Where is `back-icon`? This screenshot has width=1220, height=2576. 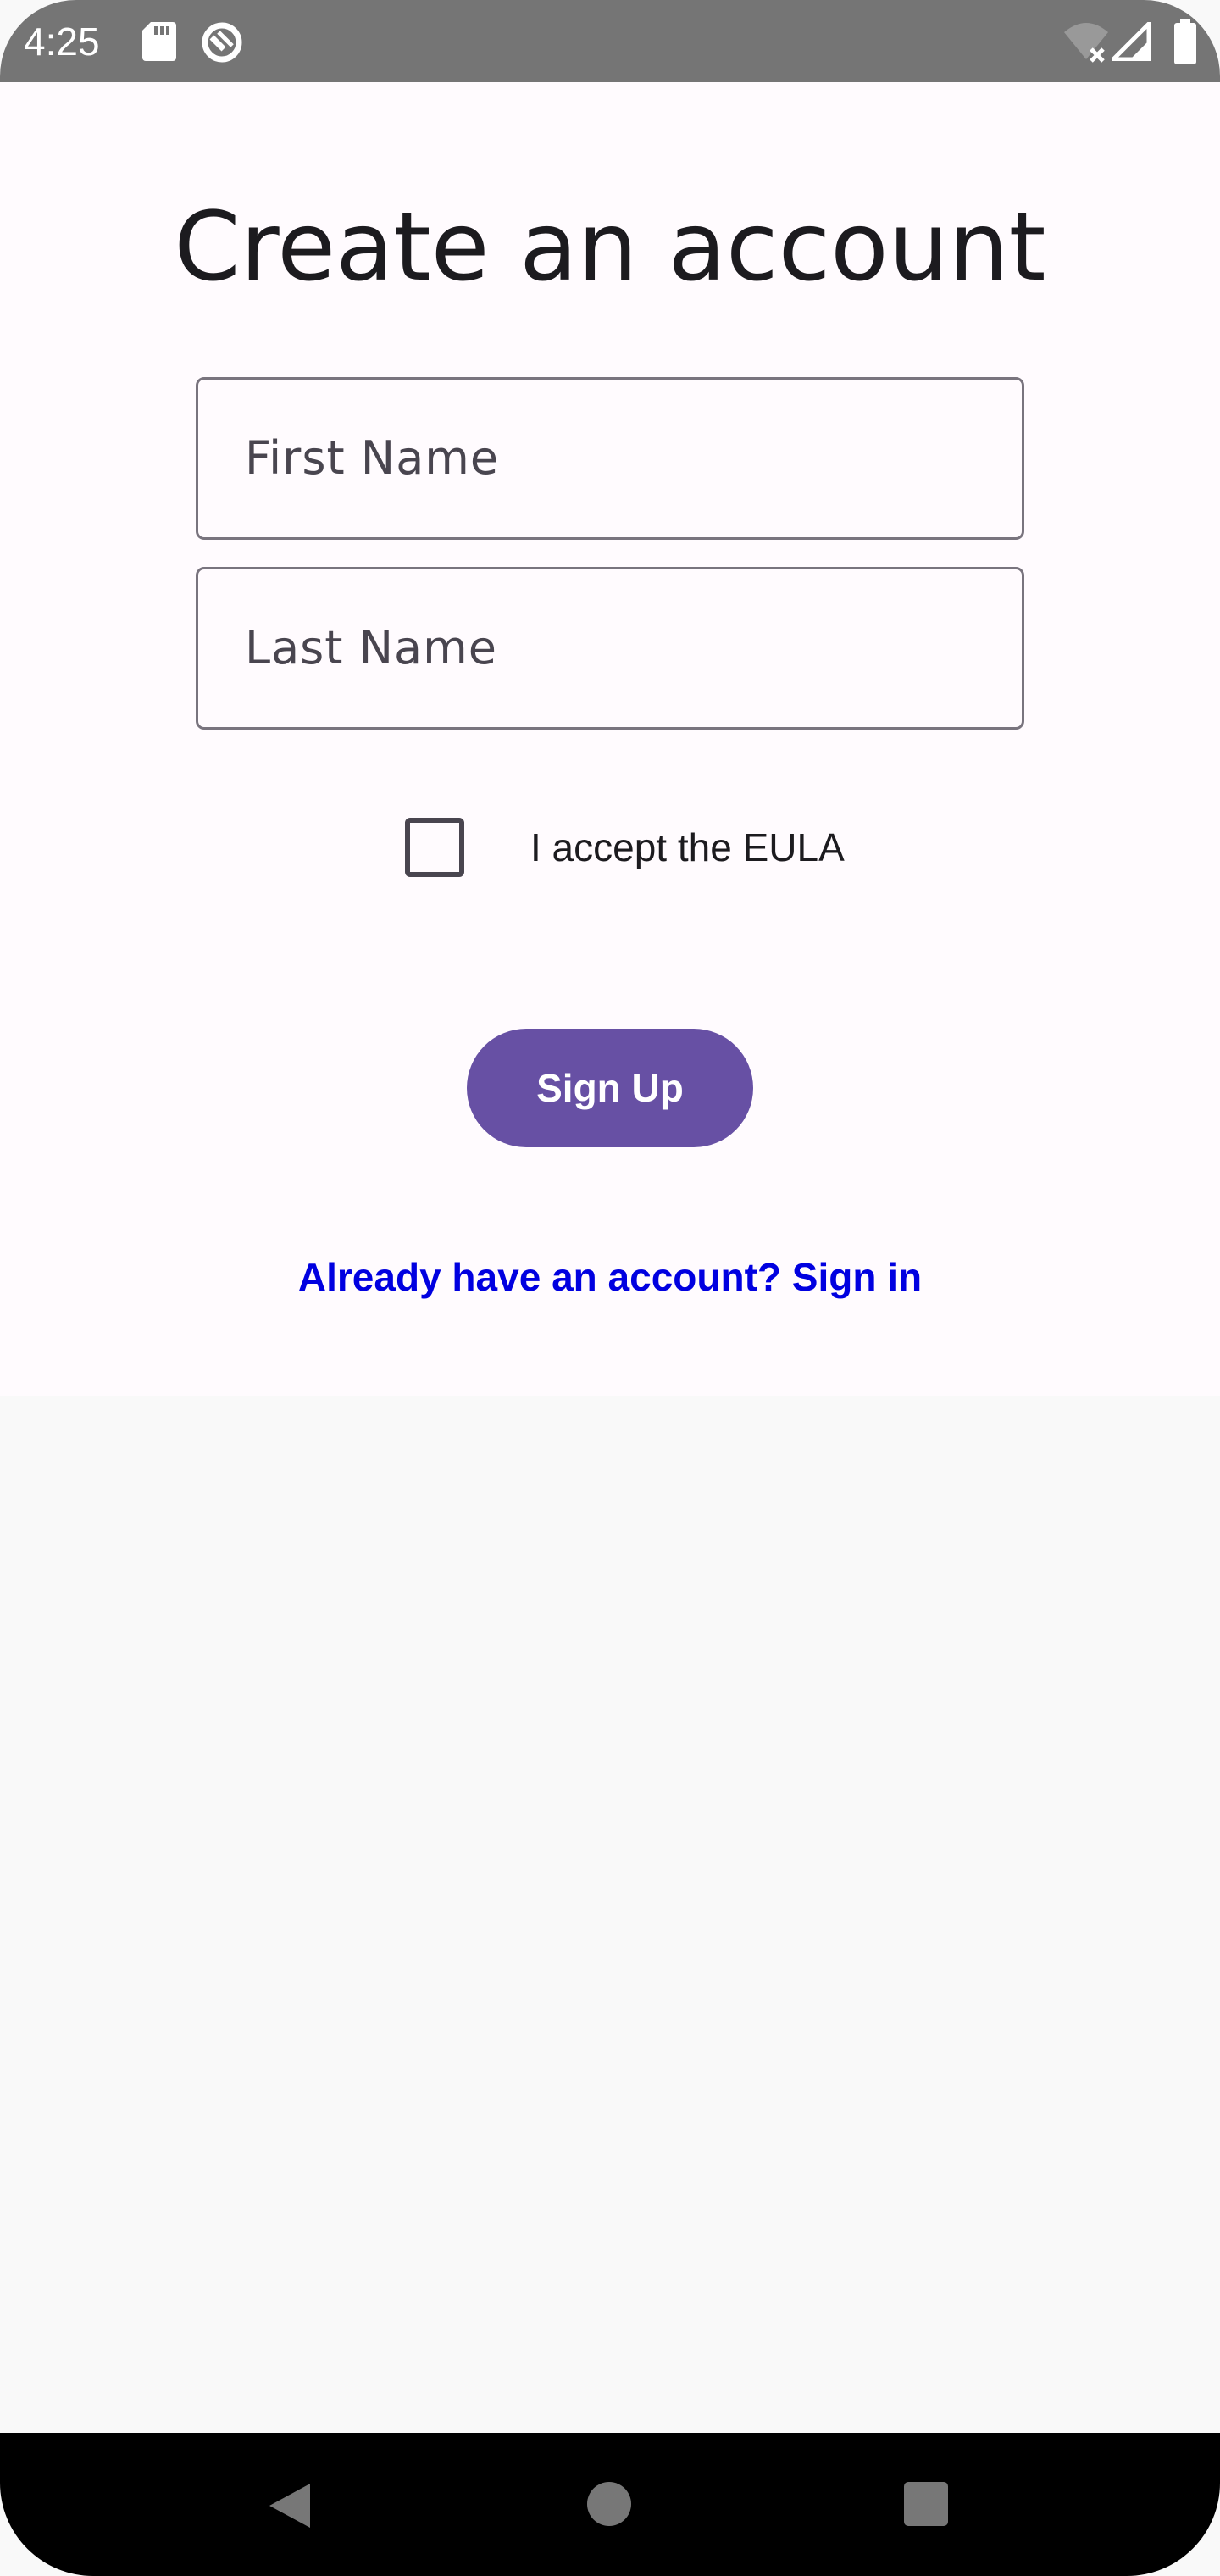
back-icon is located at coordinates (289, 2507).